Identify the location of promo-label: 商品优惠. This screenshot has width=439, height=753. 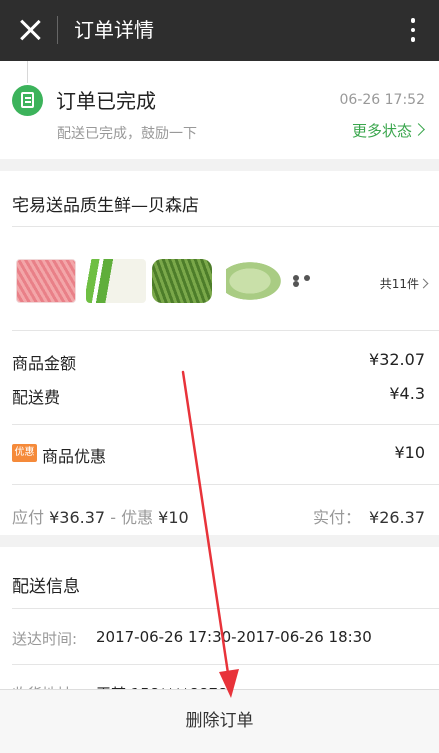
(74, 456).